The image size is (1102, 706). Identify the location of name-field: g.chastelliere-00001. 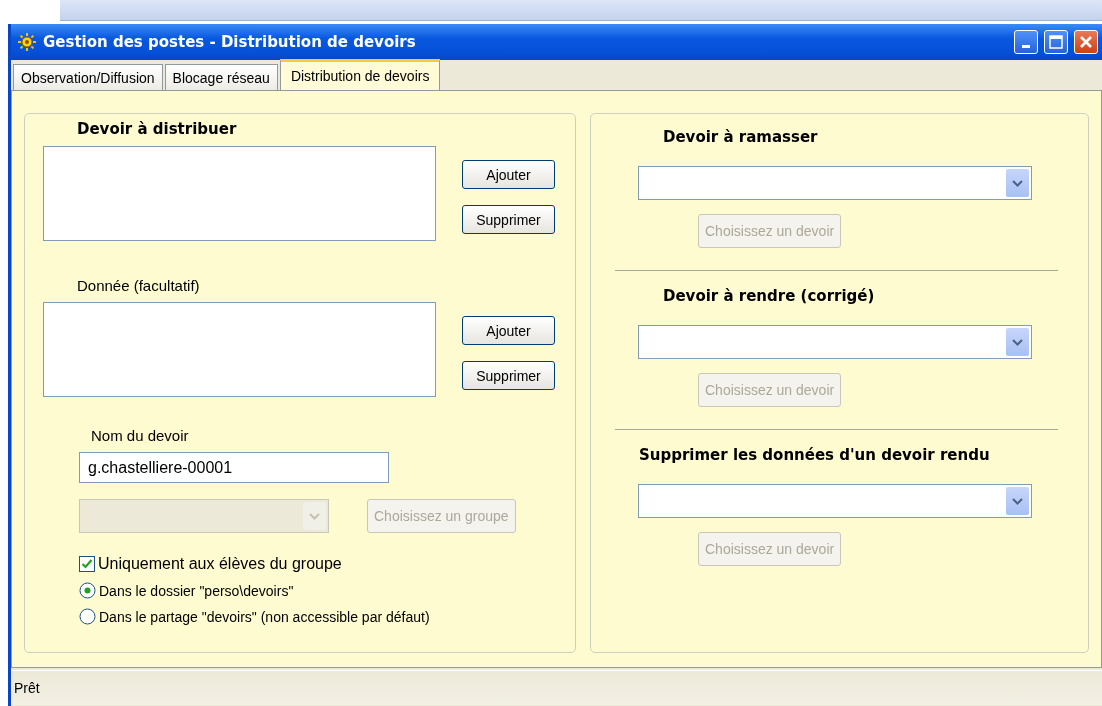
(234, 467).